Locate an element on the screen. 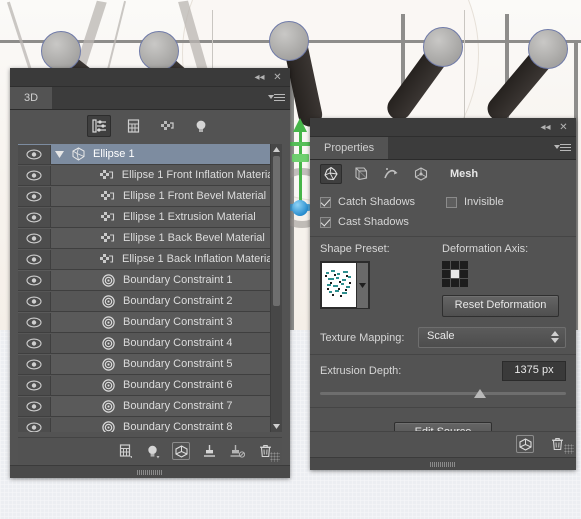 This screenshot has width=581, height=519. extrusion-depth-field: 1375 px is located at coordinates (534, 371).